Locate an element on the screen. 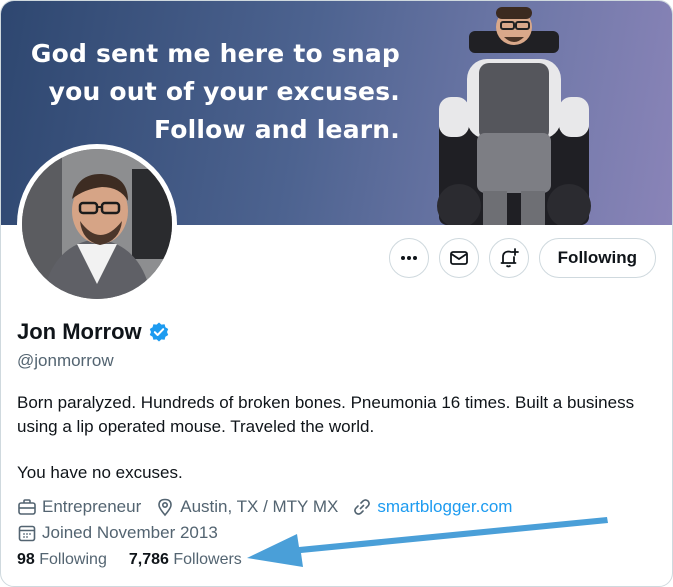 This screenshot has height=587, width=673. bio-line: You have no excuses. is located at coordinates (100, 472).